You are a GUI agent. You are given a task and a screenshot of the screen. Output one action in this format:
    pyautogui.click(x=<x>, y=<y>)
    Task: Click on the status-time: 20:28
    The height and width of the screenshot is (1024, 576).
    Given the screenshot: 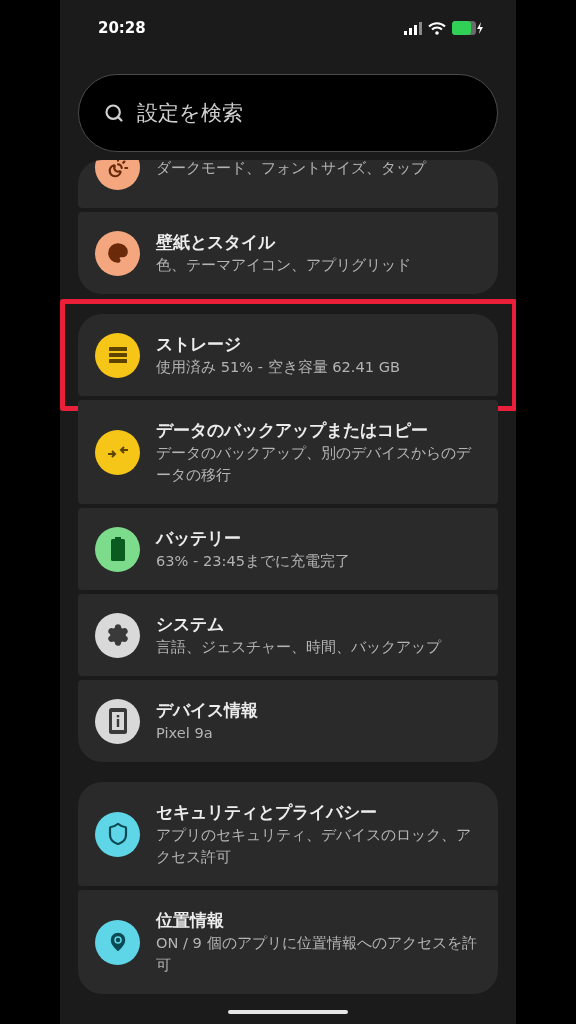 What is the action you would take?
    pyautogui.click(x=122, y=28)
    